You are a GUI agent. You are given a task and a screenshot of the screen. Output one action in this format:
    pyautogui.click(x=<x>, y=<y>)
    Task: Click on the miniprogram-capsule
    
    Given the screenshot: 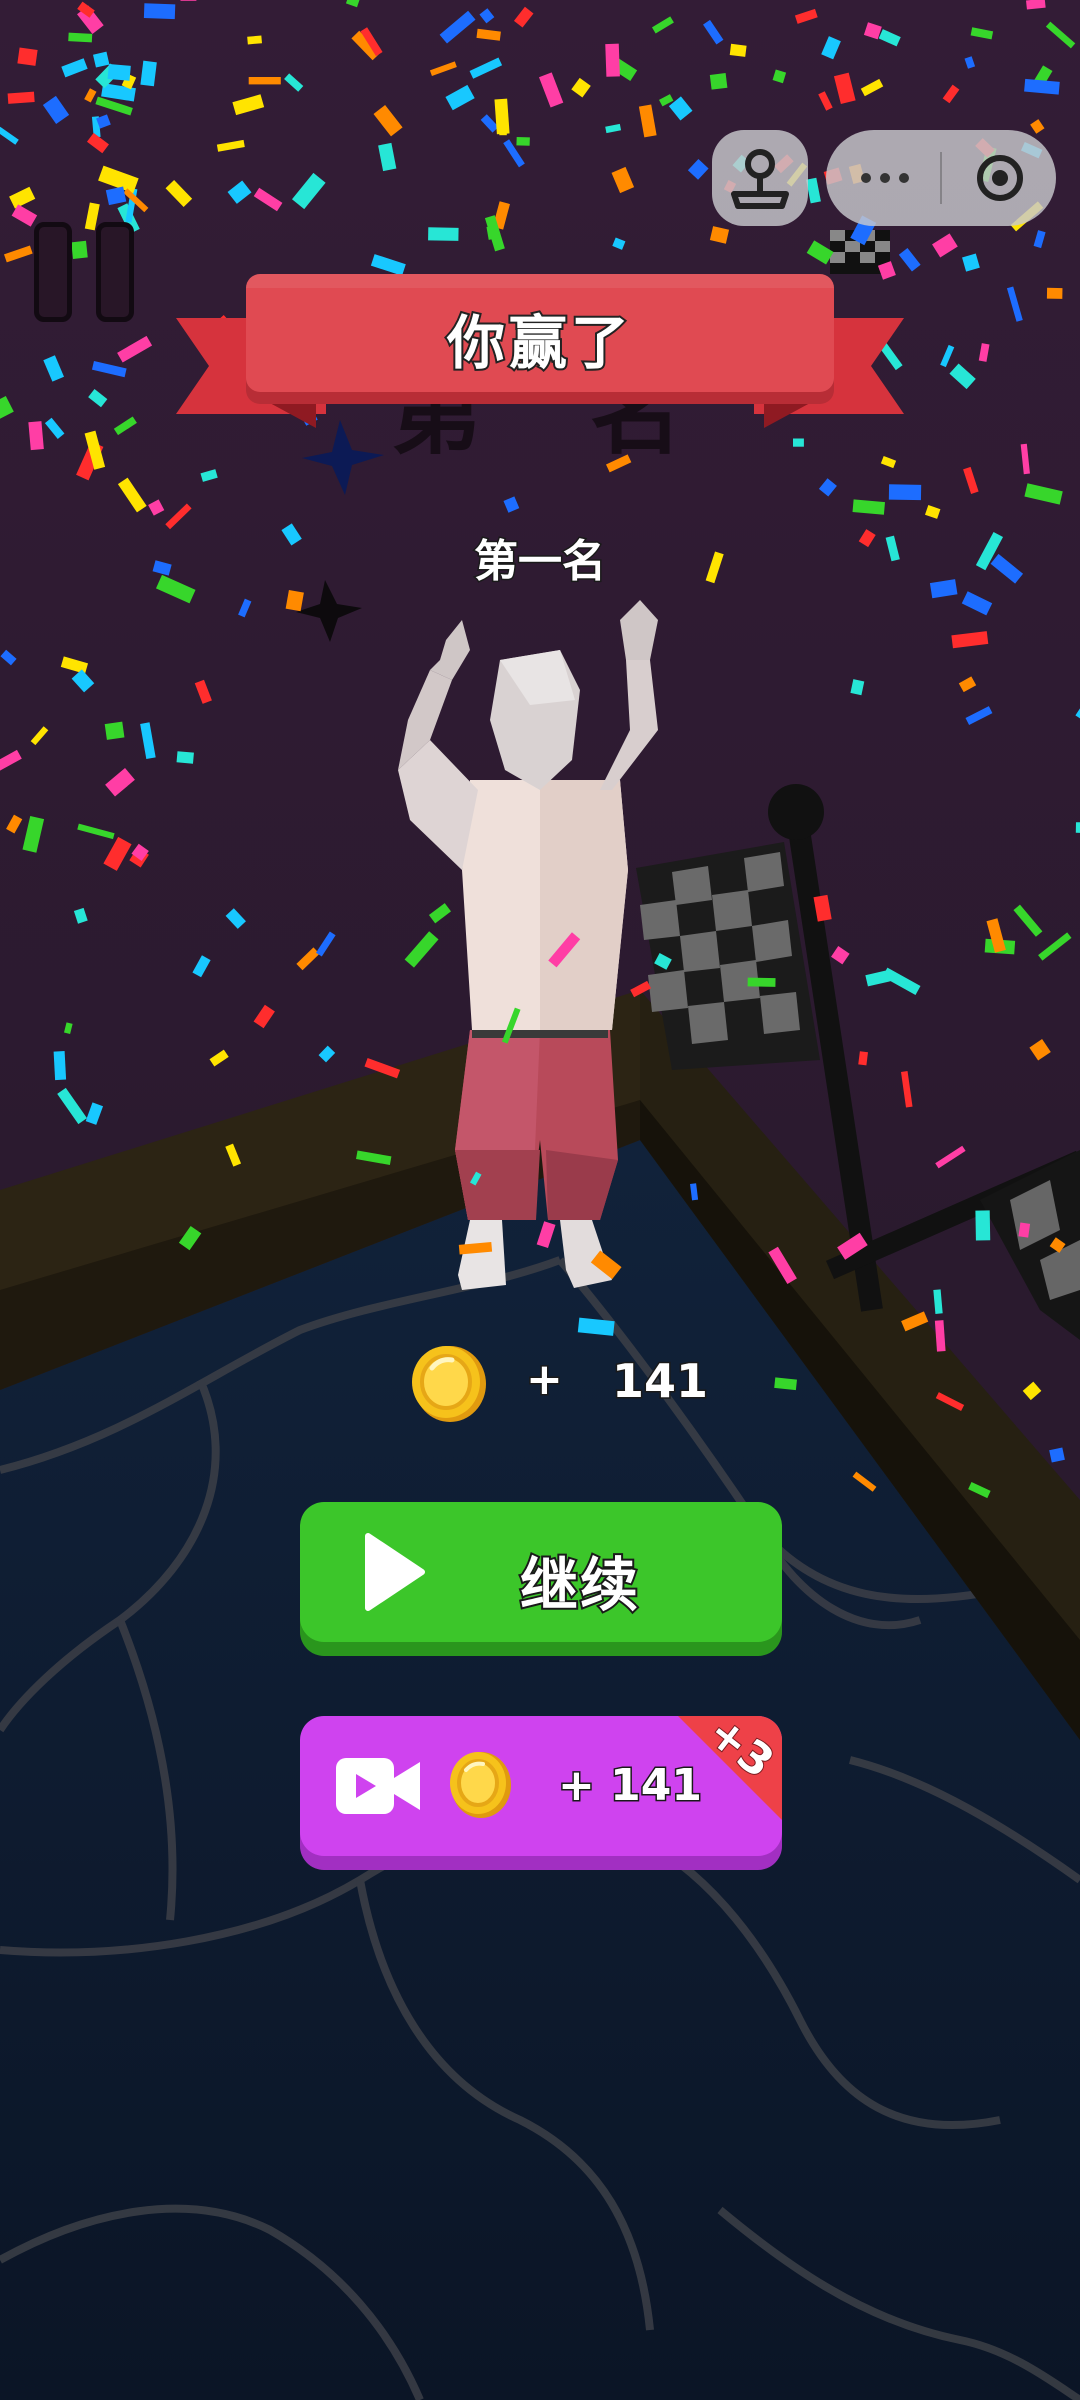 What is the action you would take?
    pyautogui.click(x=941, y=178)
    